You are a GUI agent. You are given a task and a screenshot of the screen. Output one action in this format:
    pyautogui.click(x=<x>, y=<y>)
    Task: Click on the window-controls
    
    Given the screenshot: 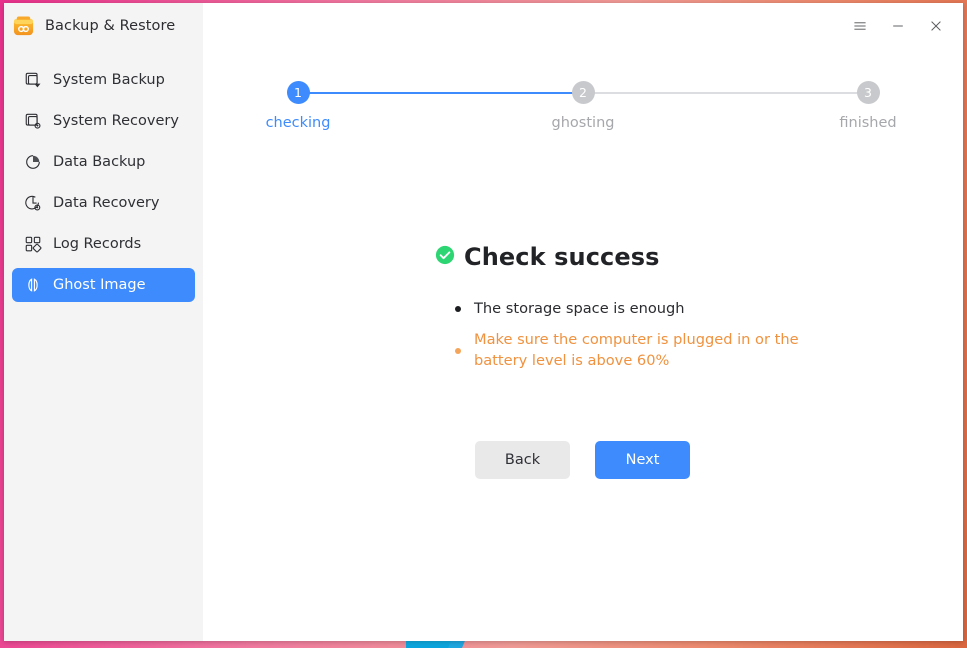 What is the action you would take?
    pyautogui.click(x=905, y=26)
    